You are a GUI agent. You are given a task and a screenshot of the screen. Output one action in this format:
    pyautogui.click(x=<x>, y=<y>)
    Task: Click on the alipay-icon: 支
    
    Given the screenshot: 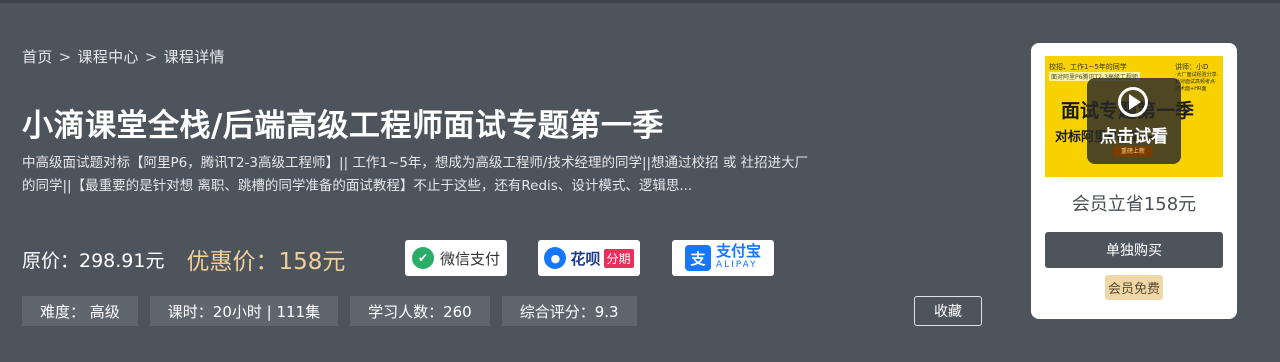 What is the action you would take?
    pyautogui.click(x=697, y=258)
    